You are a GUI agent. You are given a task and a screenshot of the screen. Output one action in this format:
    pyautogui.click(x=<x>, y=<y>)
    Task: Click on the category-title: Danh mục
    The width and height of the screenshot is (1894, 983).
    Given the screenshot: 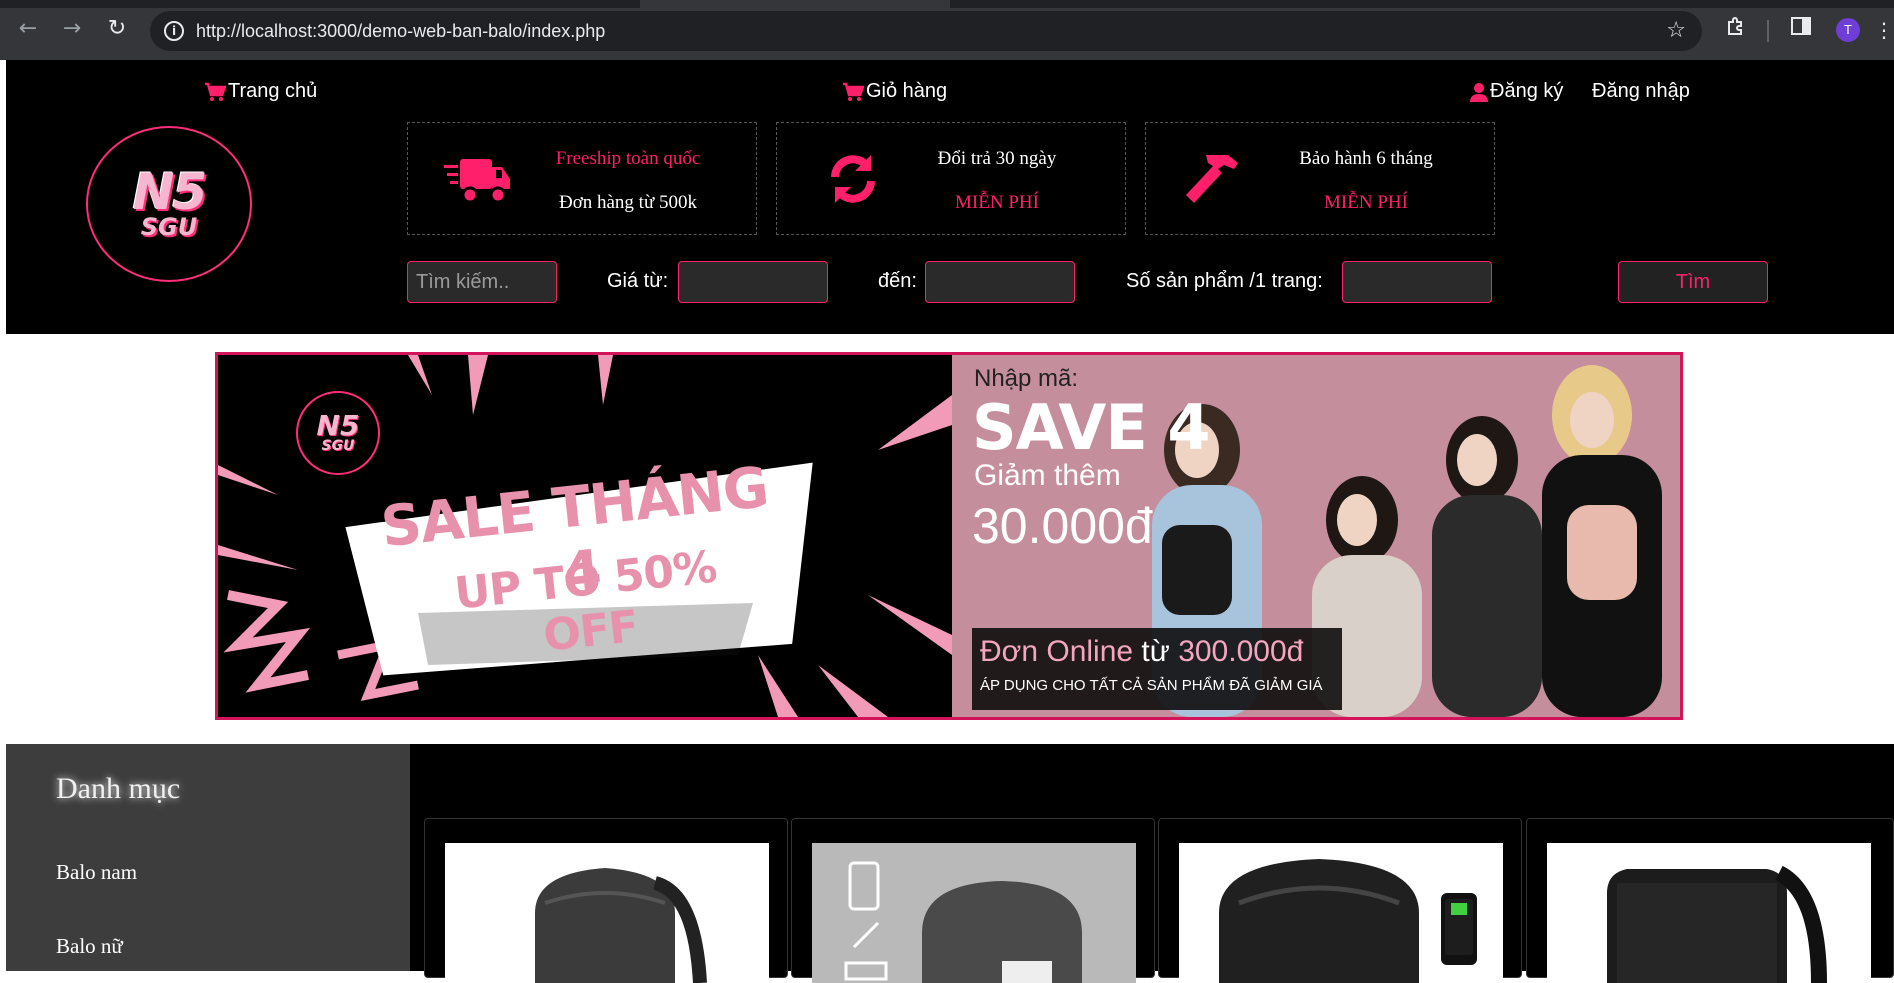 What is the action you would take?
    pyautogui.click(x=118, y=788)
    